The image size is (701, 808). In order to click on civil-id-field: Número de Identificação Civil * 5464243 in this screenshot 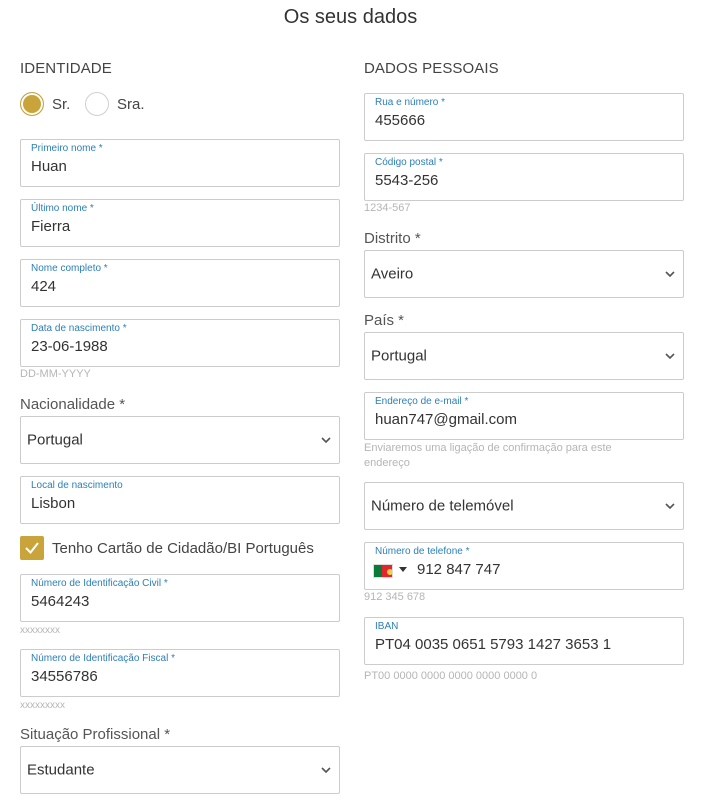, I will do `click(180, 598)`.